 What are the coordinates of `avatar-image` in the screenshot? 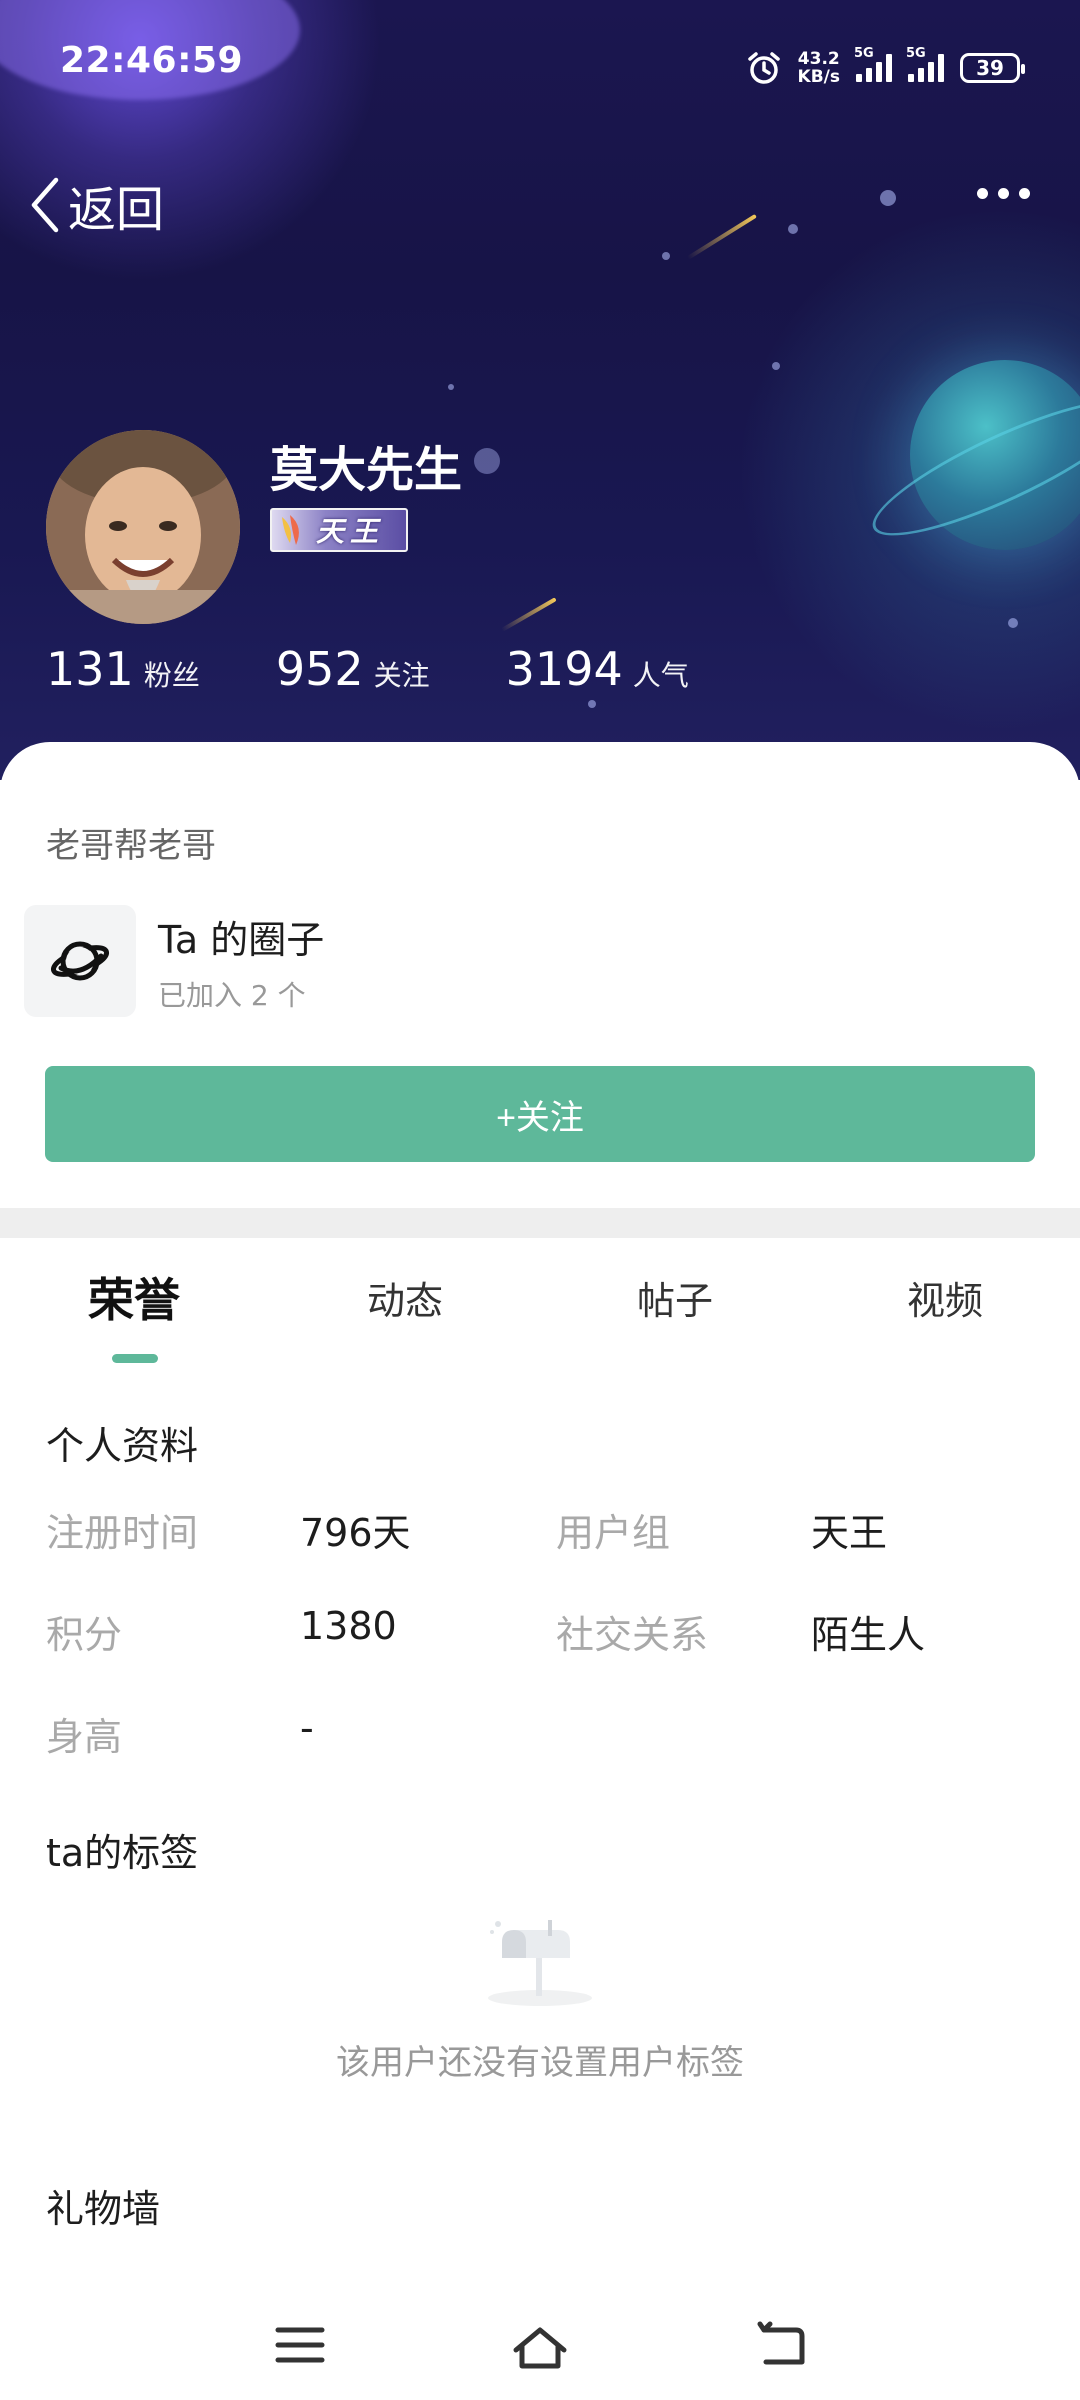 It's located at (143, 527).